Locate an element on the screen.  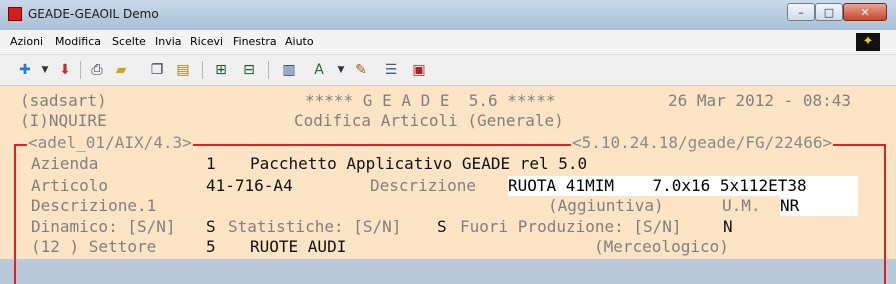
paste-icon: ▤ is located at coordinates (183, 70).